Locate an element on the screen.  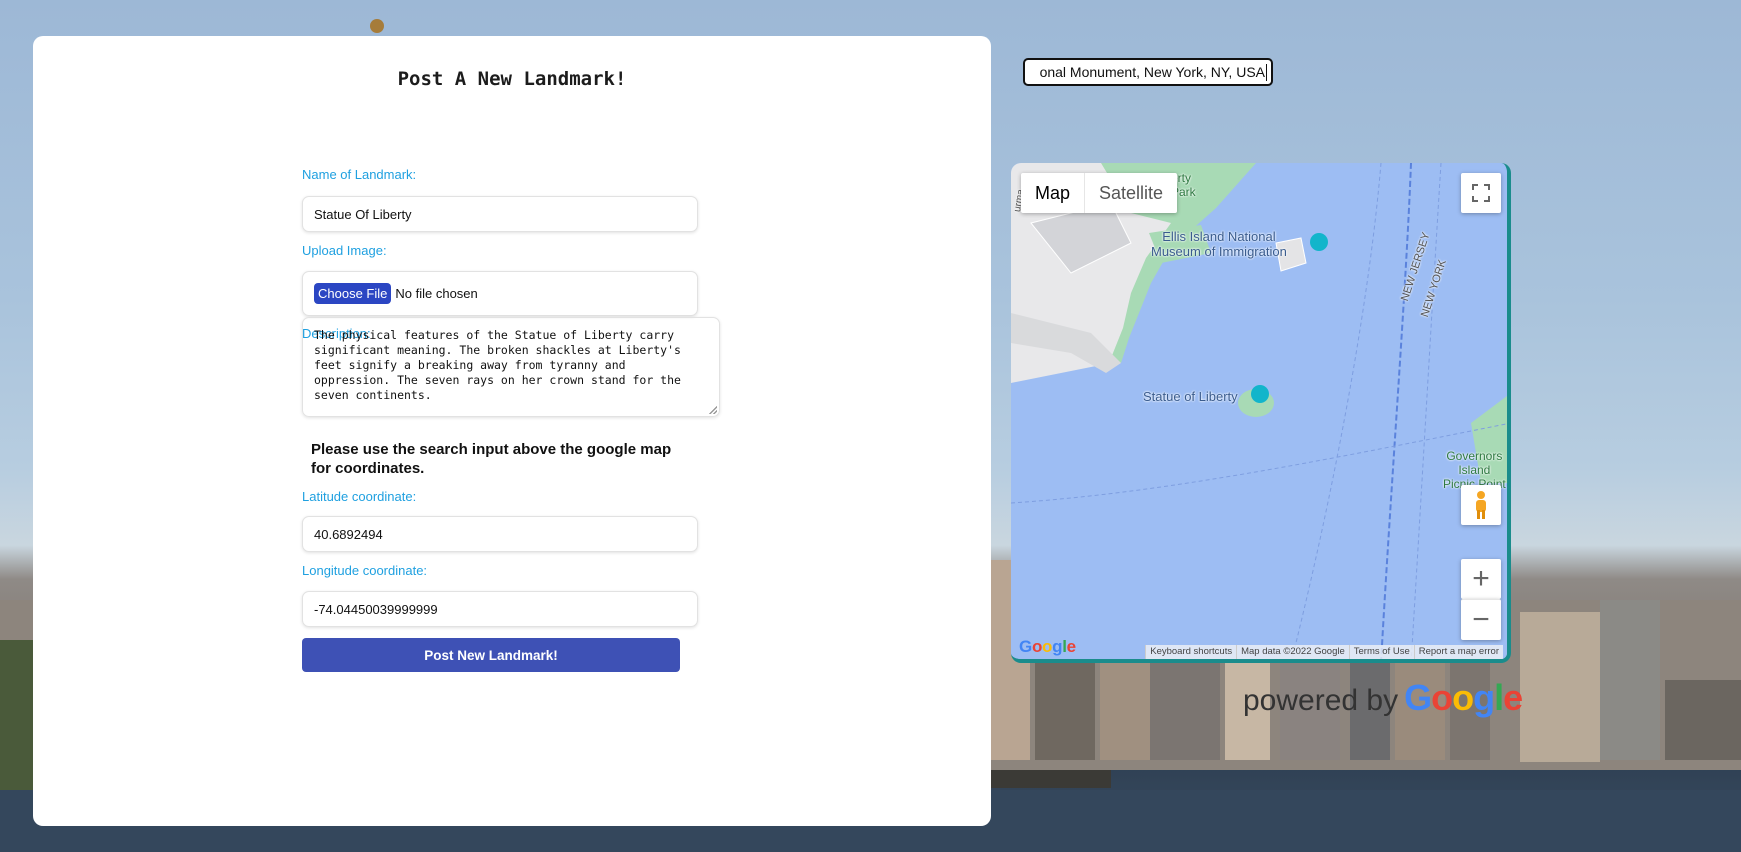
map-data-text: Map data ©2022 Google is located at coordinates (1292, 652).